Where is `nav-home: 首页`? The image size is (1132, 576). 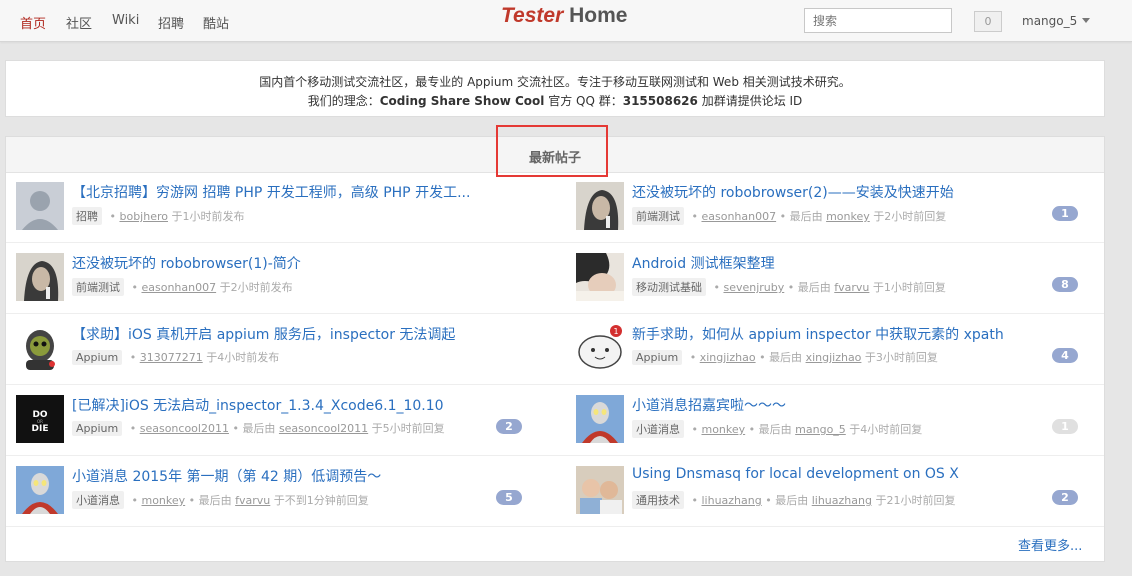
nav-home: 首页 is located at coordinates (33, 22).